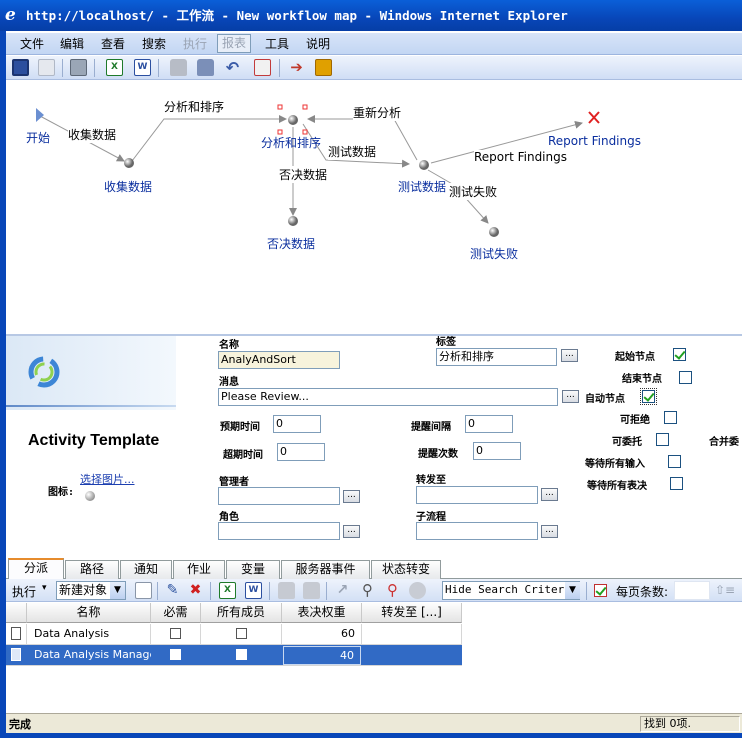 Image resolution: width=742 pixels, height=738 pixels. Describe the element at coordinates (78, 67) in the screenshot. I see `print-icon` at that location.